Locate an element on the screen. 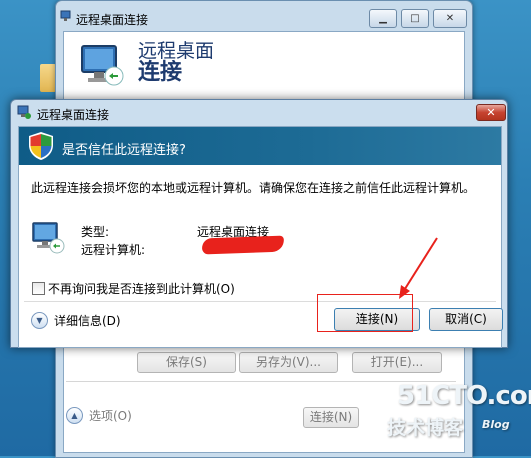 The image size is (531, 458). bg-connect-button: 连接(N) is located at coordinates (331, 417).